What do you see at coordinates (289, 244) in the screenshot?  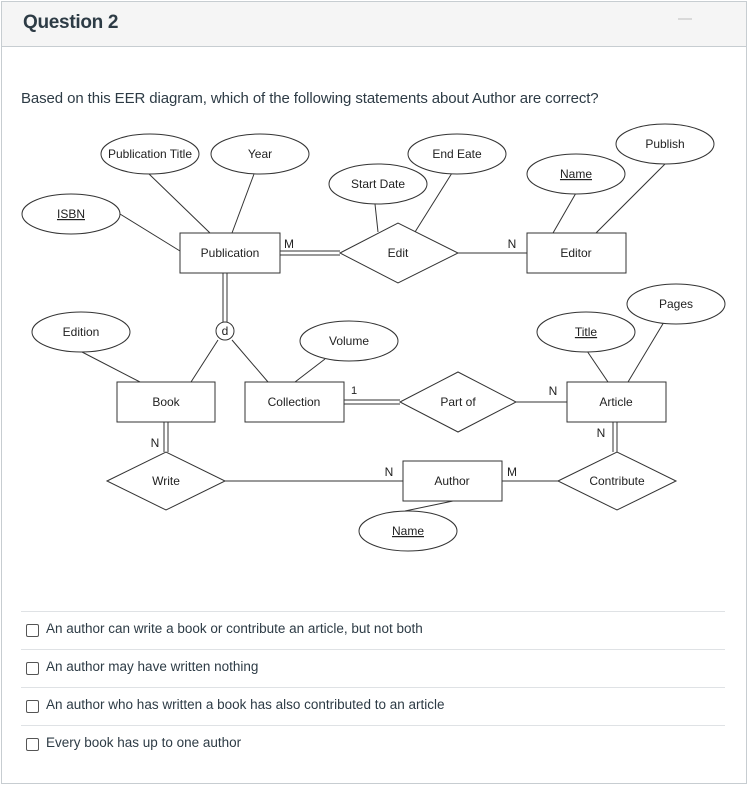 I see `card-publication-edit: M` at bounding box center [289, 244].